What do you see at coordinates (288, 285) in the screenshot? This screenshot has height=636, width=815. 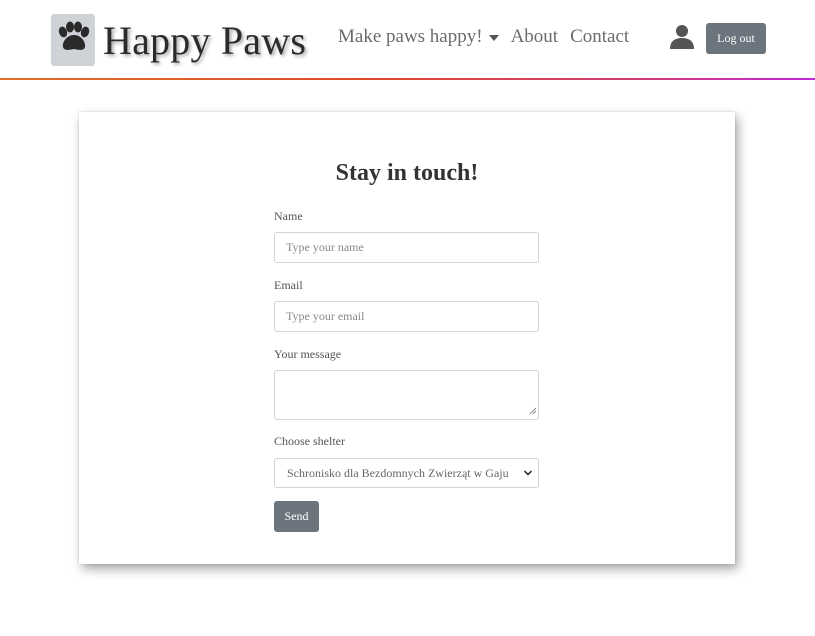 I see `email-label: Email` at bounding box center [288, 285].